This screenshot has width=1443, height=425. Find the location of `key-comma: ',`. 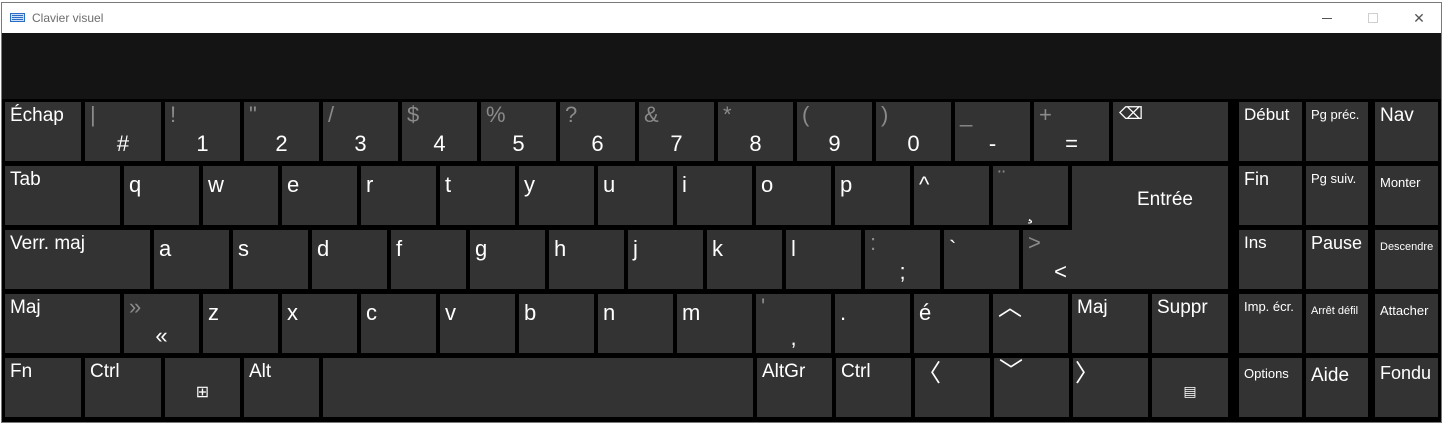

key-comma: ', is located at coordinates (793, 323).